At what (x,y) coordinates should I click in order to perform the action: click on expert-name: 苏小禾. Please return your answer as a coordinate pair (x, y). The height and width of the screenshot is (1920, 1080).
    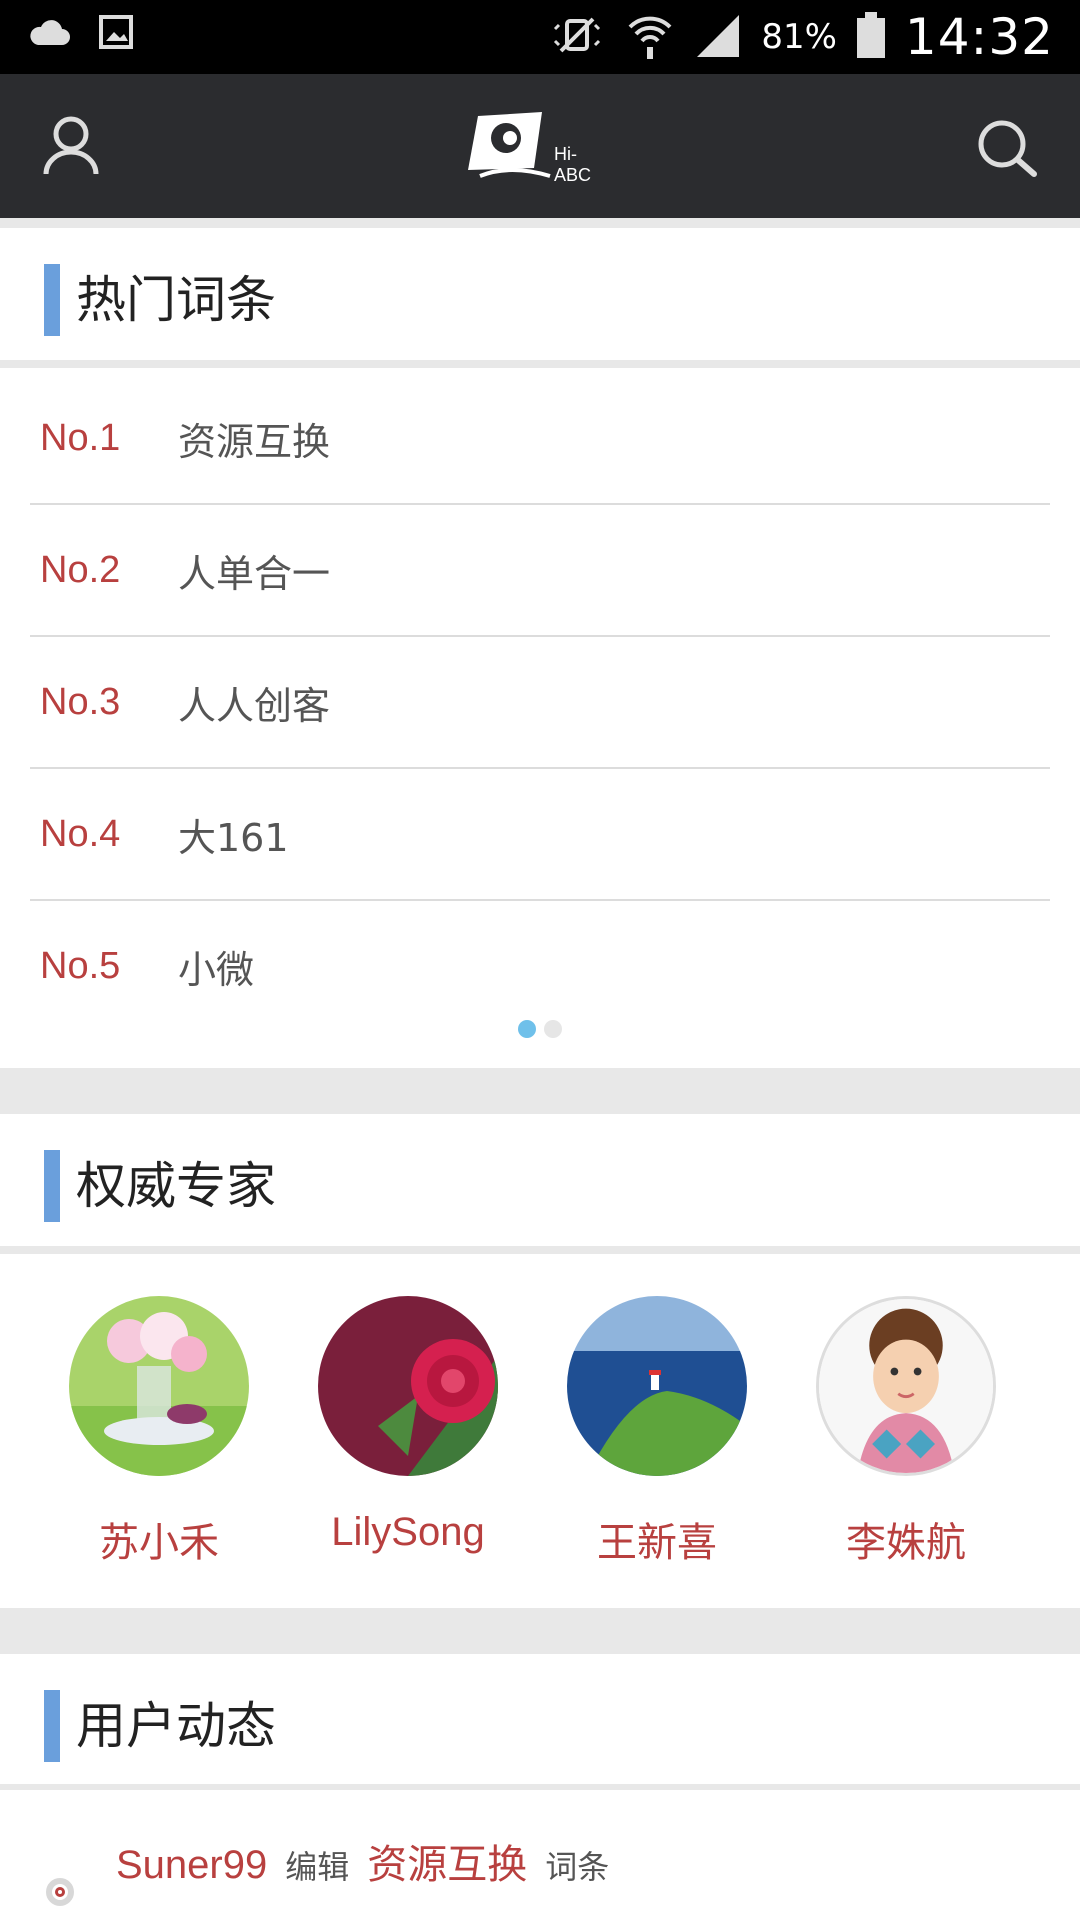
    Looking at the image, I should click on (159, 1543).